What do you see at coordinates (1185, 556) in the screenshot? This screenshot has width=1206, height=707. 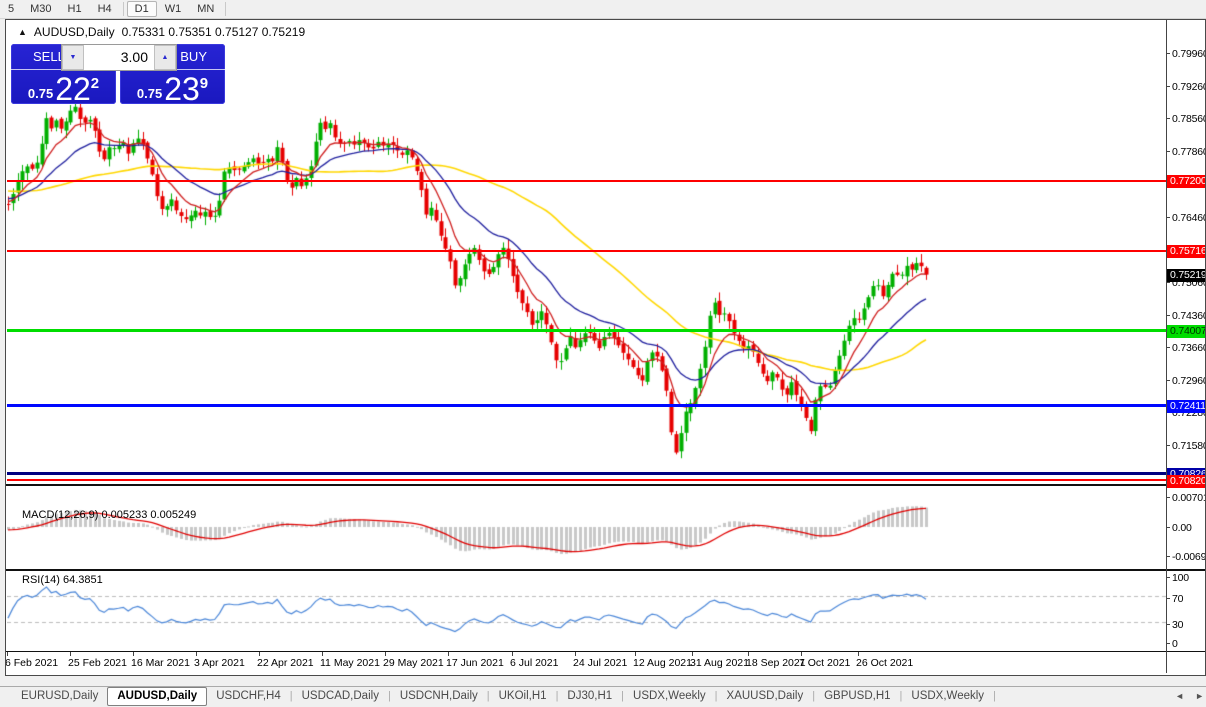 I see `macd-axis-tick: -0.00692` at bounding box center [1185, 556].